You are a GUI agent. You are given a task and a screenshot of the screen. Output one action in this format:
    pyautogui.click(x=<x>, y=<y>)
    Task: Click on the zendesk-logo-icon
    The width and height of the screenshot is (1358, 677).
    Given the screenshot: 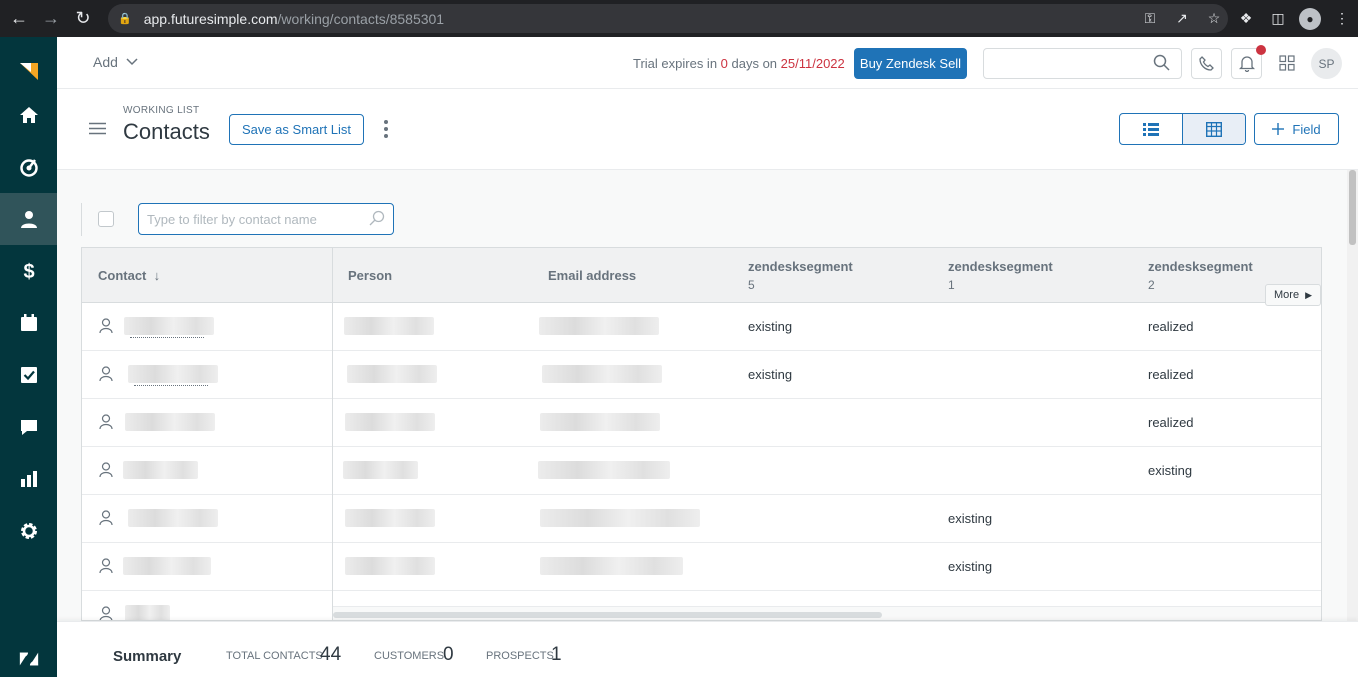 What is the action you would take?
    pyautogui.click(x=28, y=655)
    